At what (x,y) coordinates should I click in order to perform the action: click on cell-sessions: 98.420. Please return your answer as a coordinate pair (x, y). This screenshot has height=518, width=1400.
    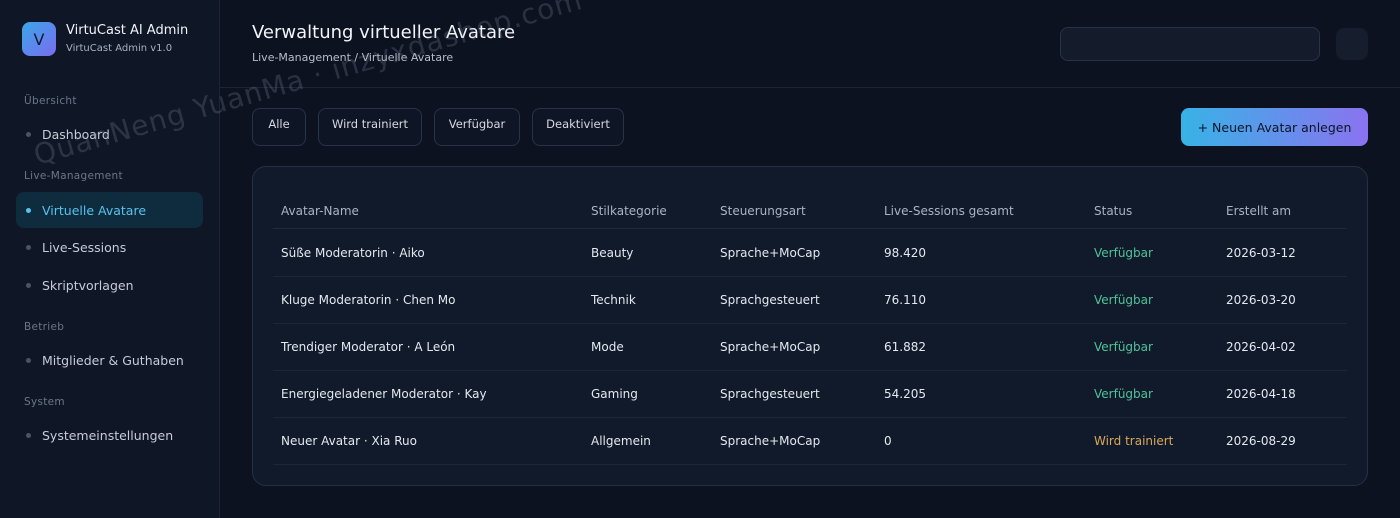
    Looking at the image, I should click on (905, 253).